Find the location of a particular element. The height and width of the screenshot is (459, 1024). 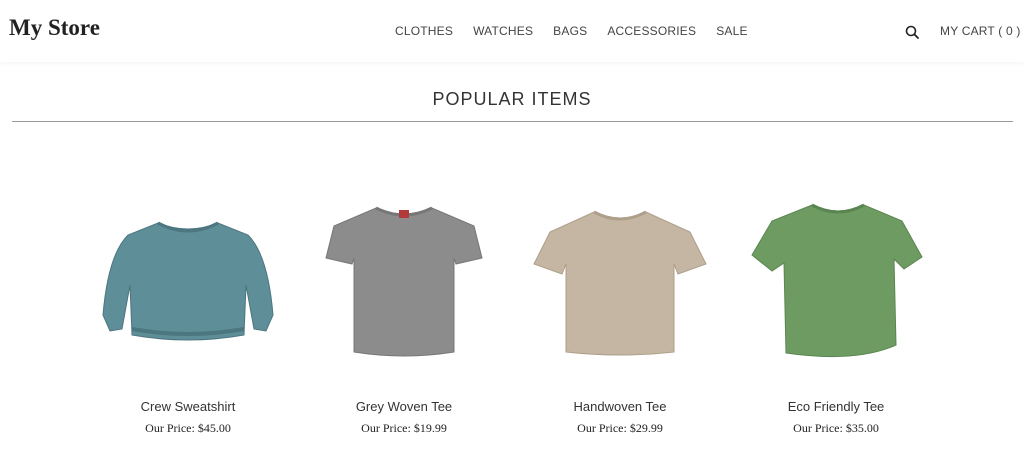

product-price: Our Price: $35.00 is located at coordinates (836, 428).